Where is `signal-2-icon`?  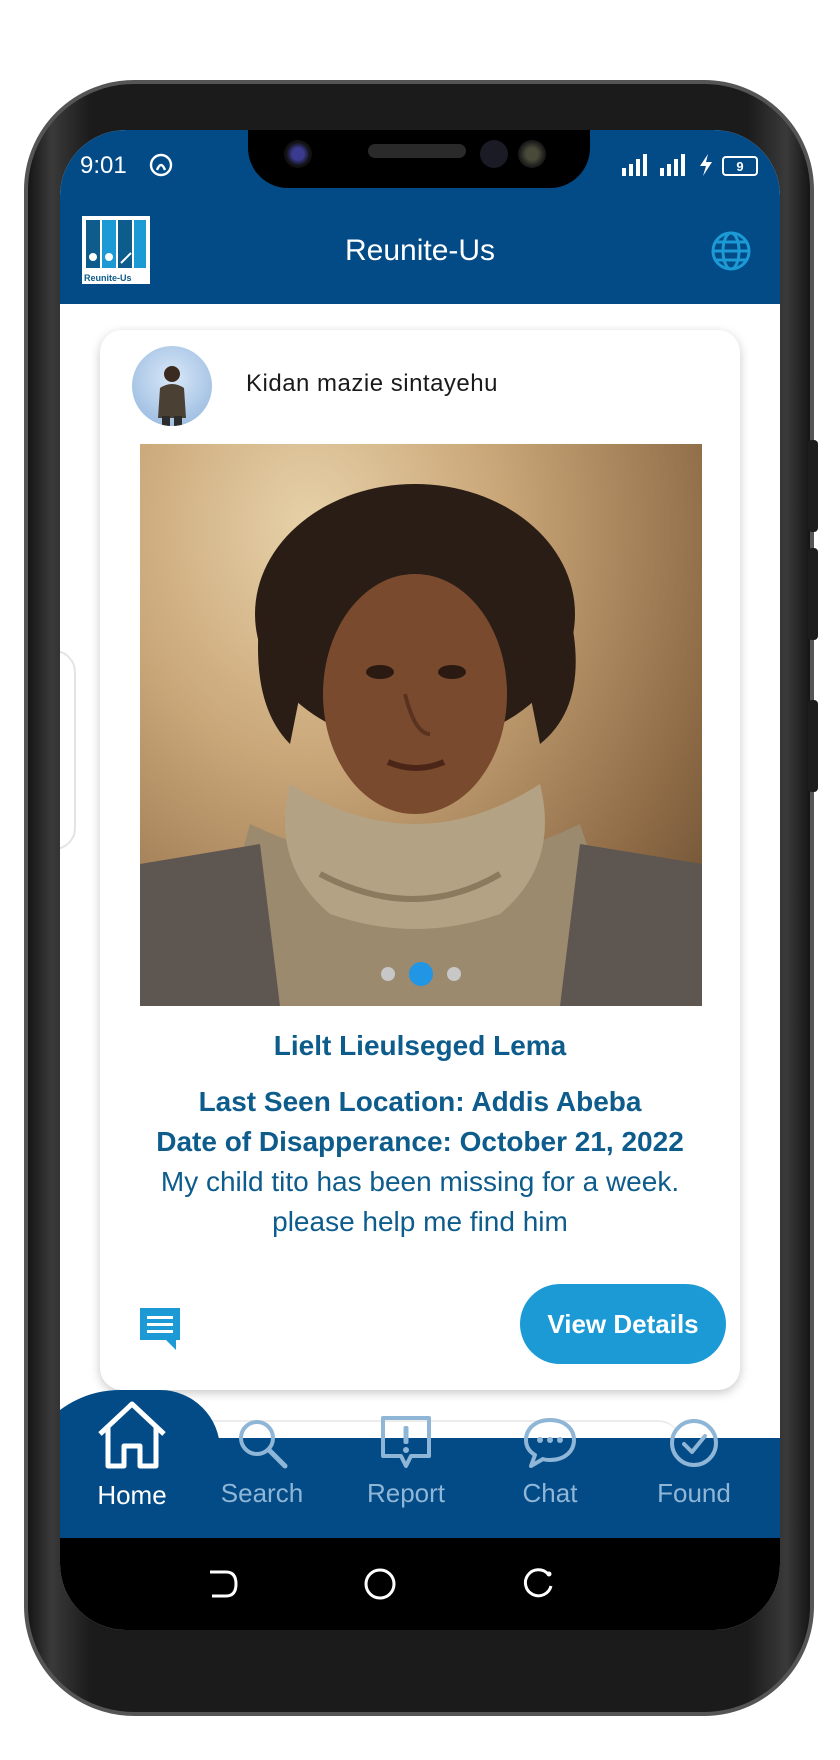 signal-2-icon is located at coordinates (672, 165).